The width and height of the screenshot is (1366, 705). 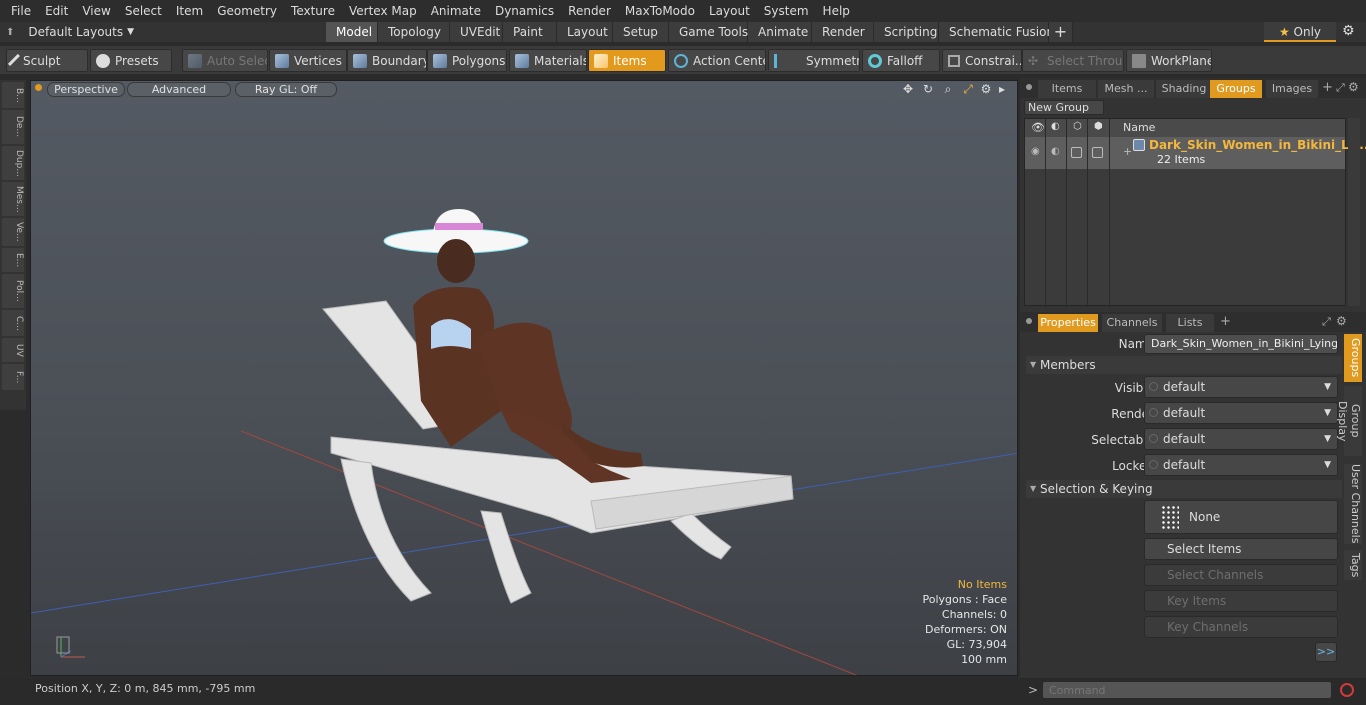 I want to click on side-tab-user-channels: User Channels, so click(x=1353, y=504).